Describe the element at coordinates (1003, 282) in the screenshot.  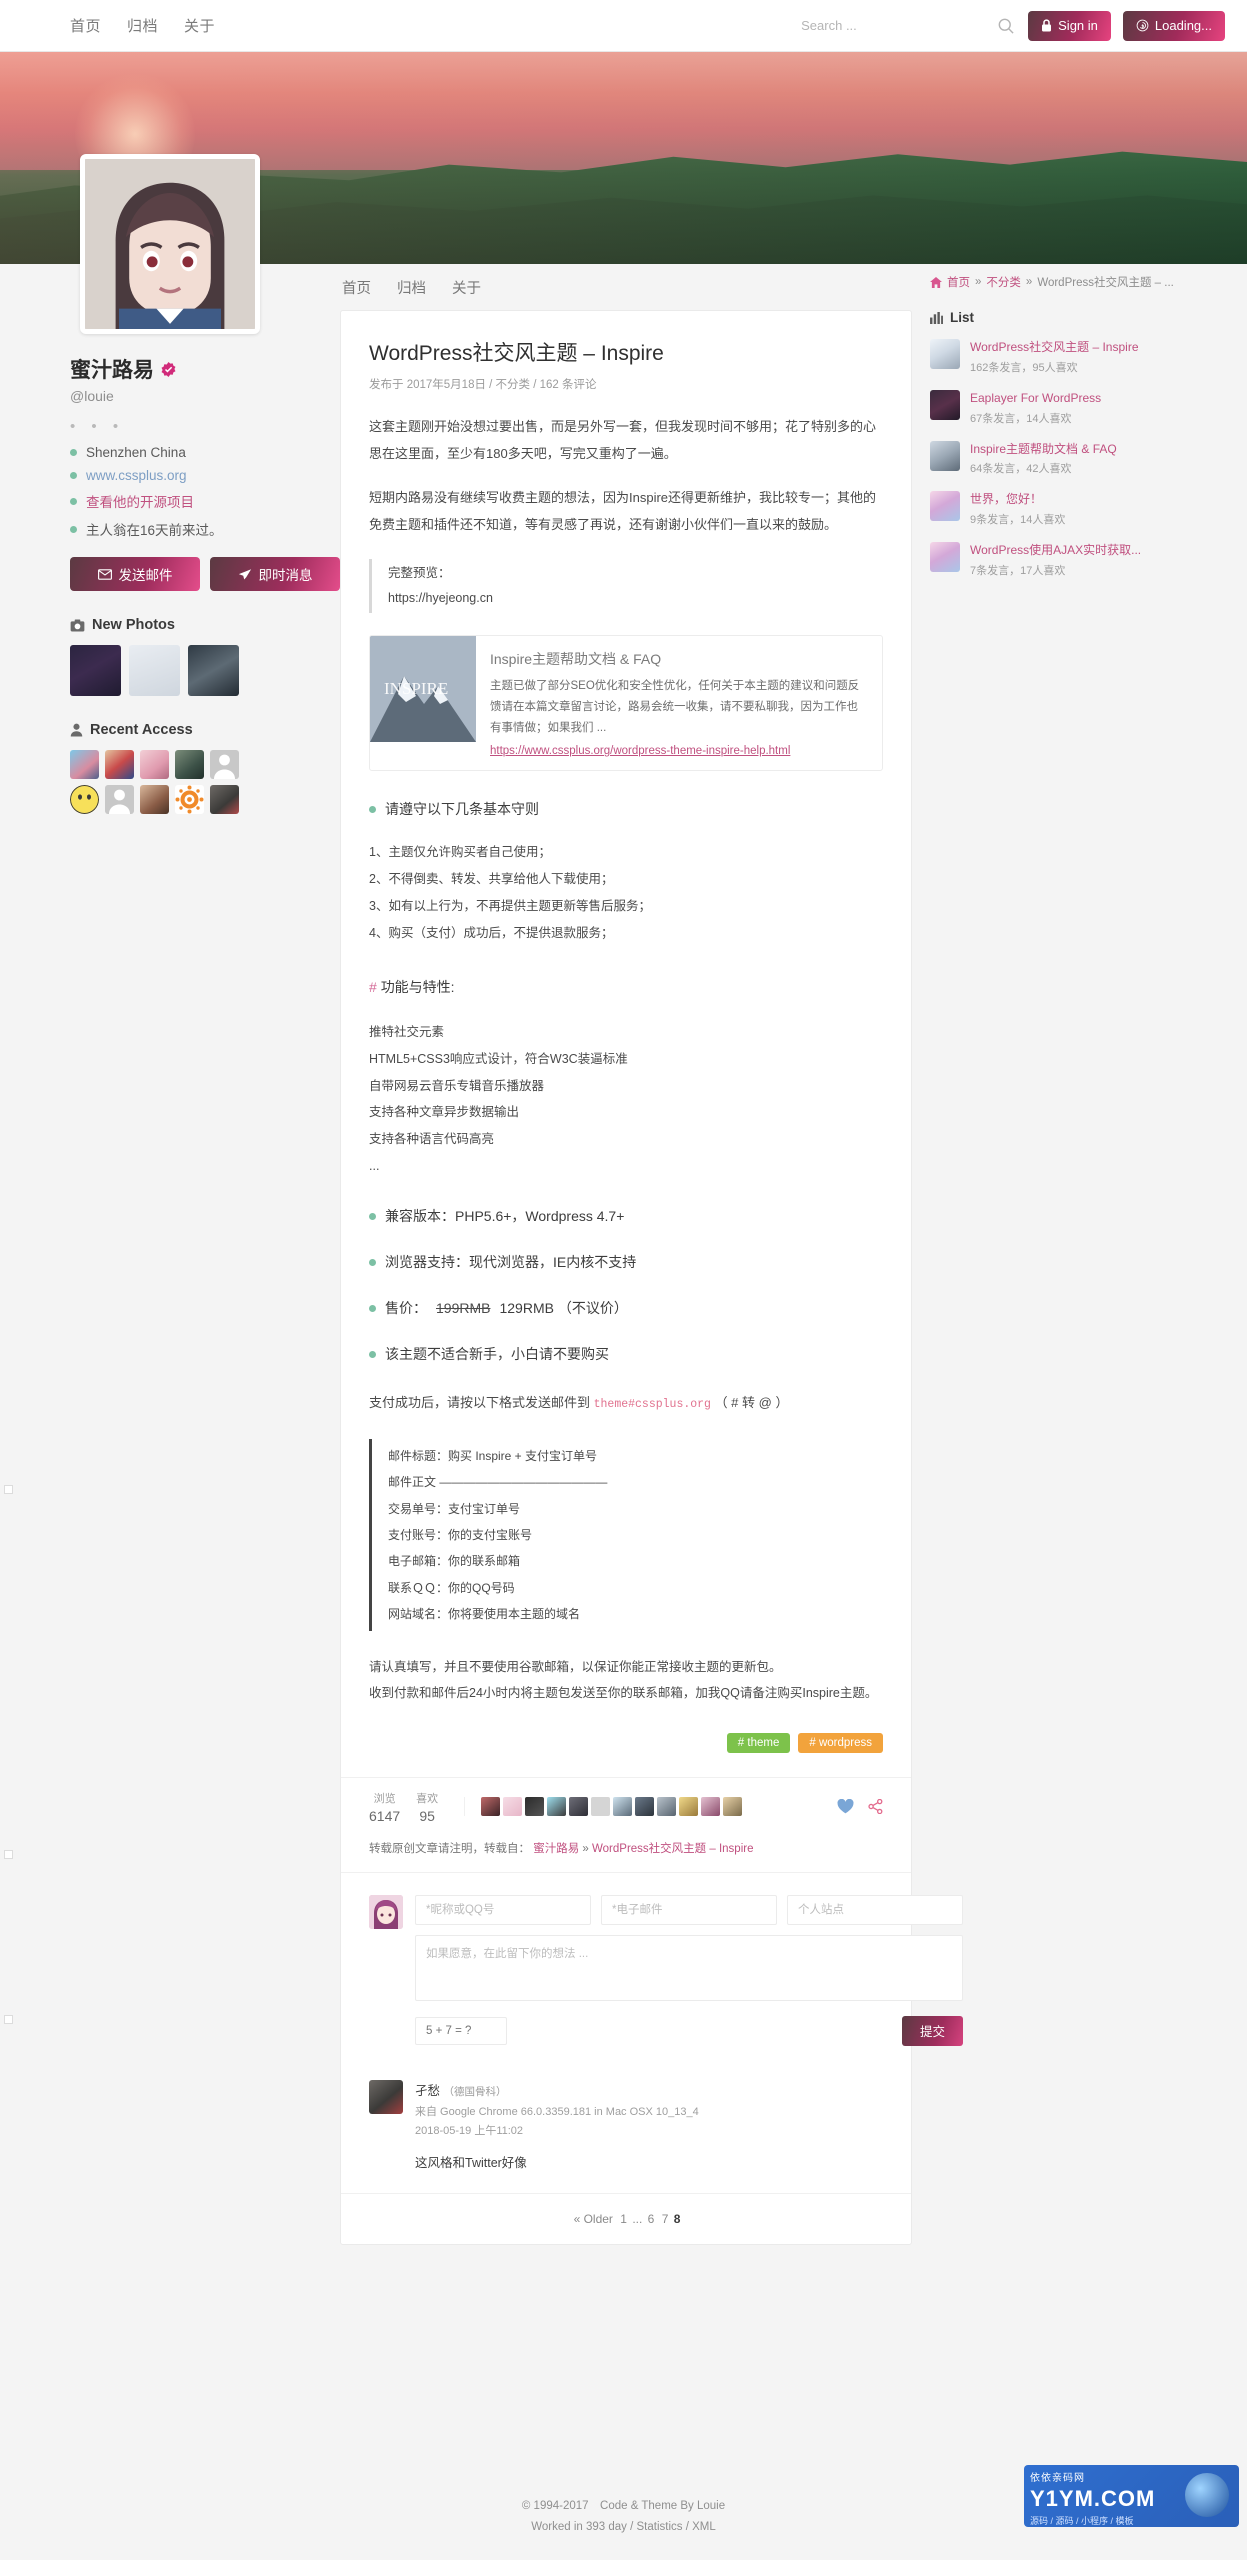
I see `breadcrumb-category: 不分类` at that location.